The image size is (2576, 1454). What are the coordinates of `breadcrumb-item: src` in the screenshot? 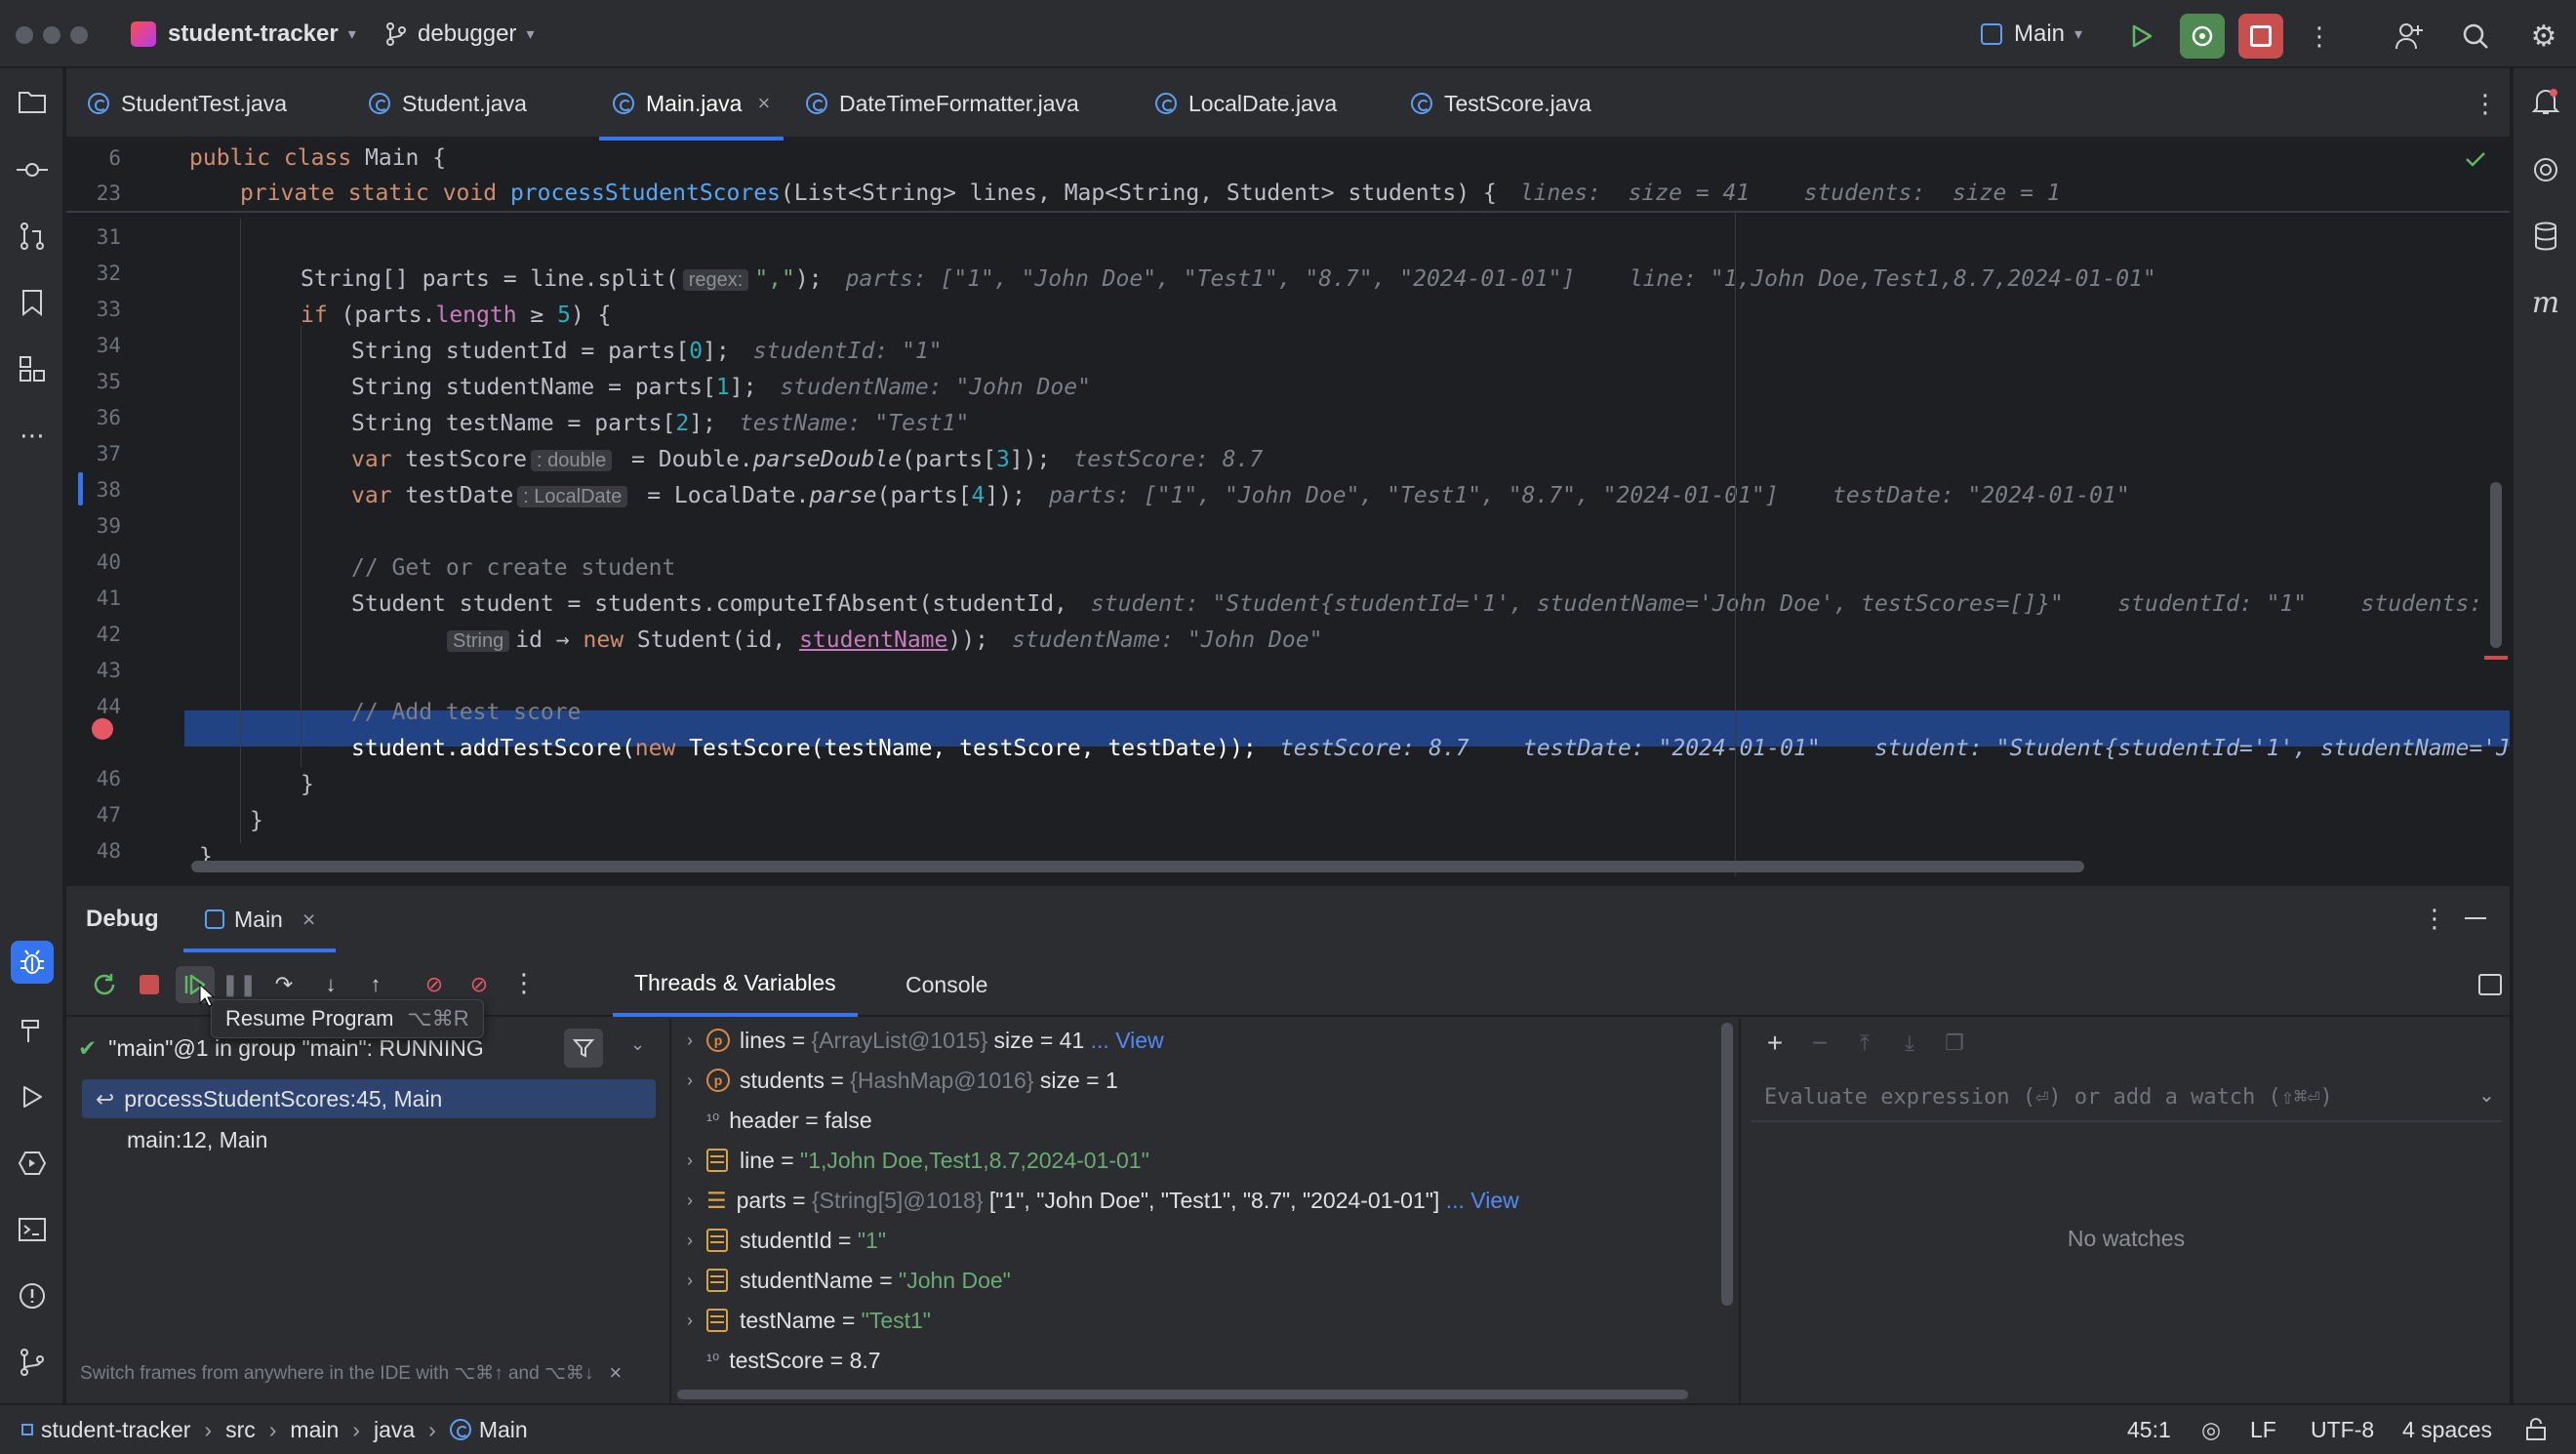 It's located at (240, 1430).